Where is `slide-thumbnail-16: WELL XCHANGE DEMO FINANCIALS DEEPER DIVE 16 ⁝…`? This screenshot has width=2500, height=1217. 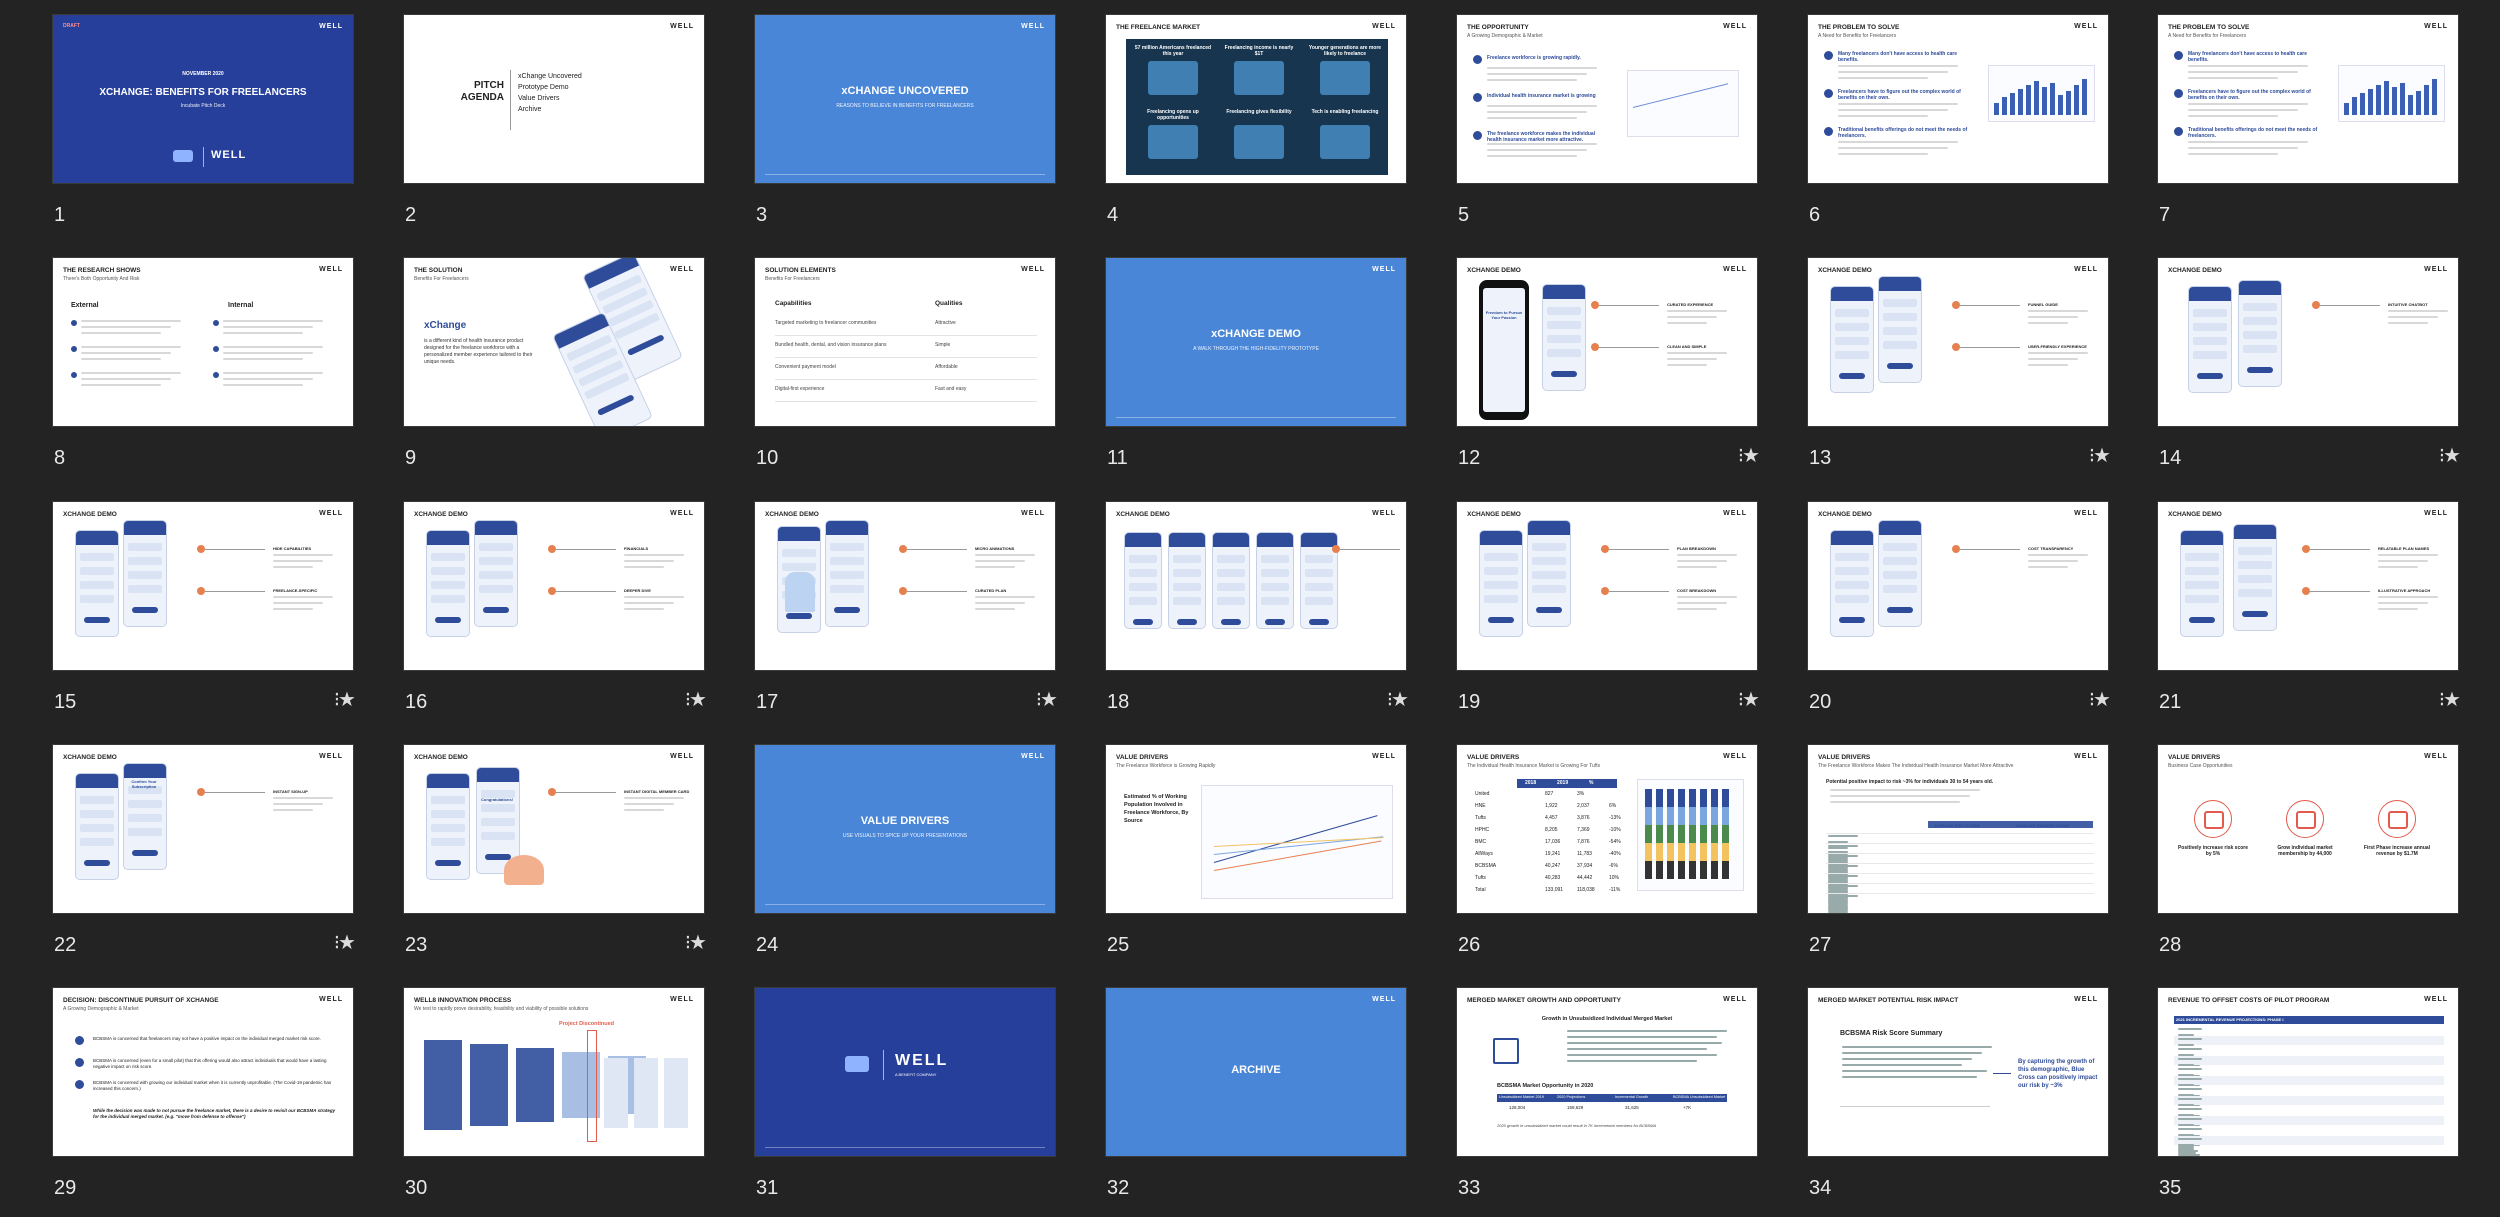
slide-thumbnail-16: WELL XCHANGE DEMO FINANCIALS DEEPER DIVE 16 ⁝… is located at coordinates (555, 616).